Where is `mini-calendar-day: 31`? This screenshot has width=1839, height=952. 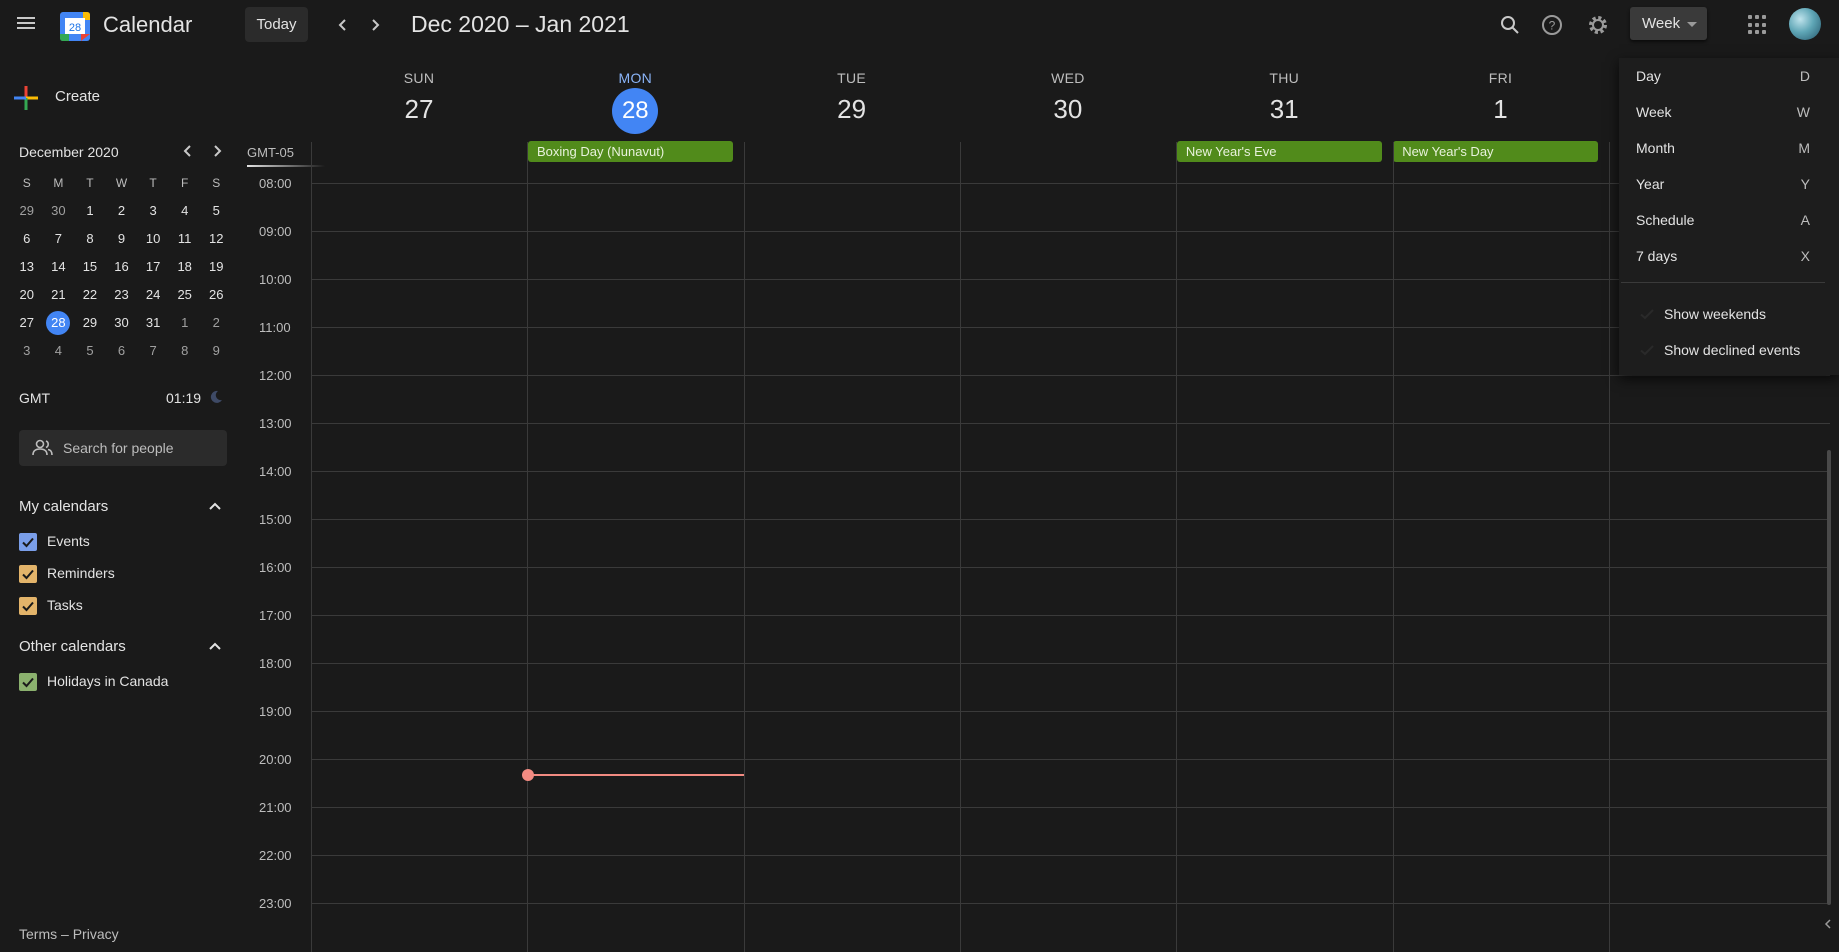 mini-calendar-day: 31 is located at coordinates (153, 323).